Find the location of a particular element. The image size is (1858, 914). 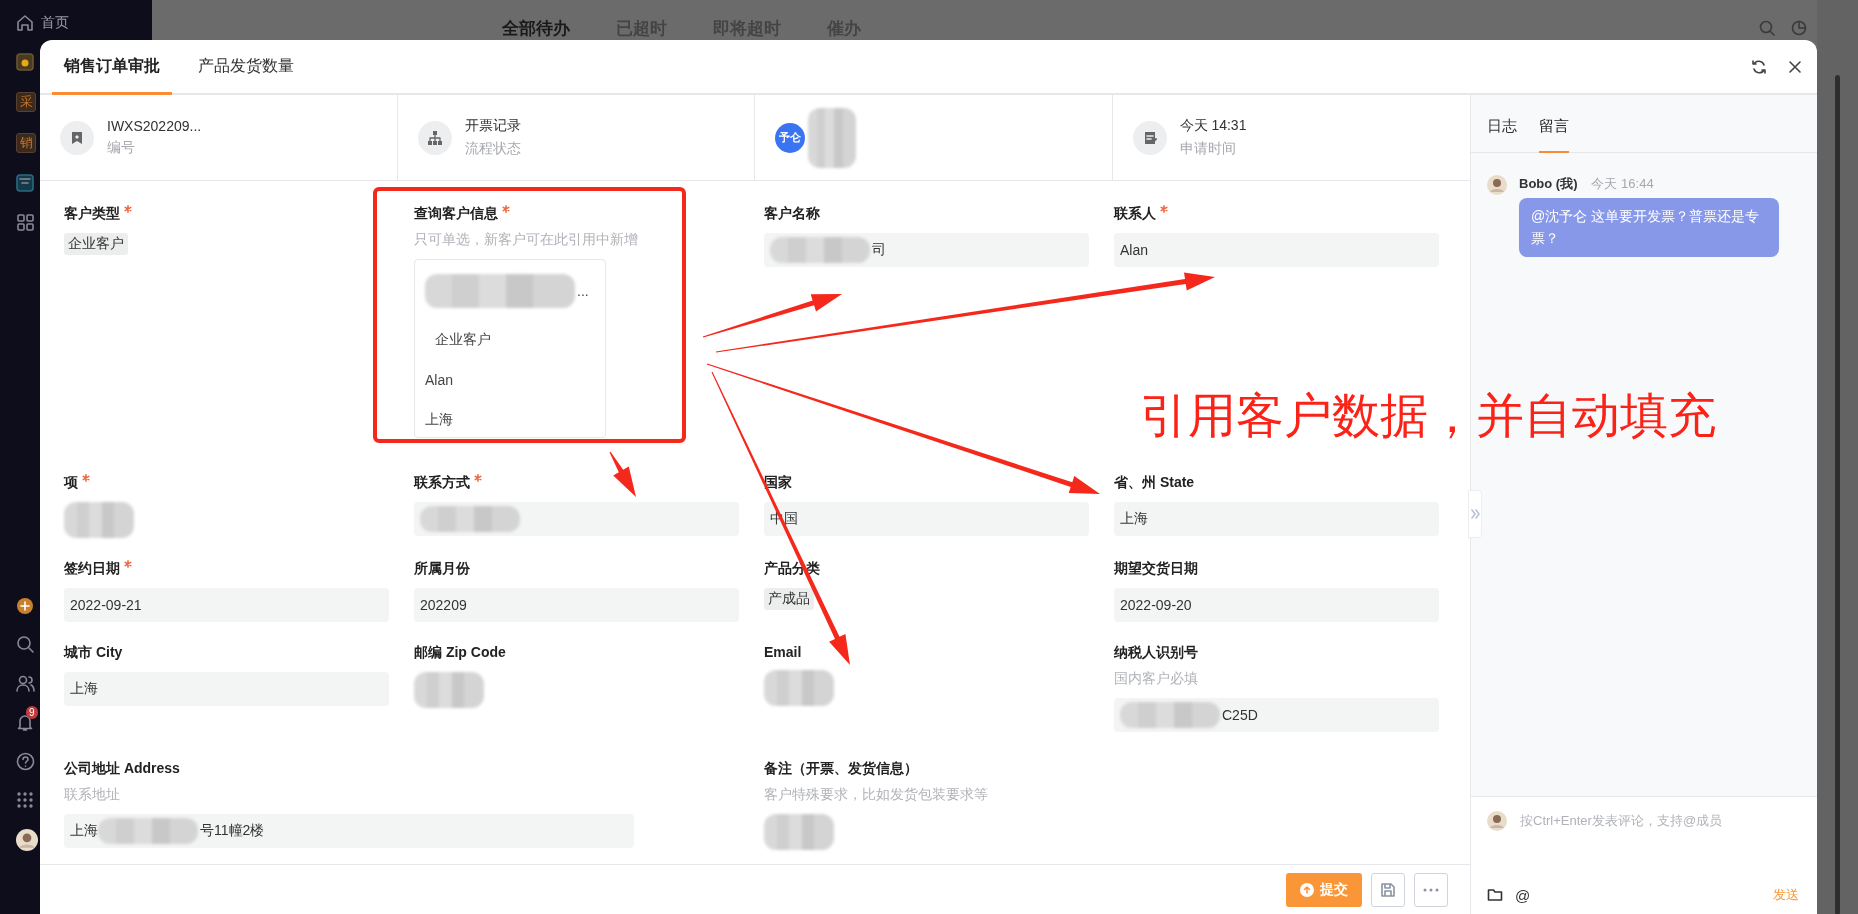

field-label: 所属月份 is located at coordinates (442, 569).